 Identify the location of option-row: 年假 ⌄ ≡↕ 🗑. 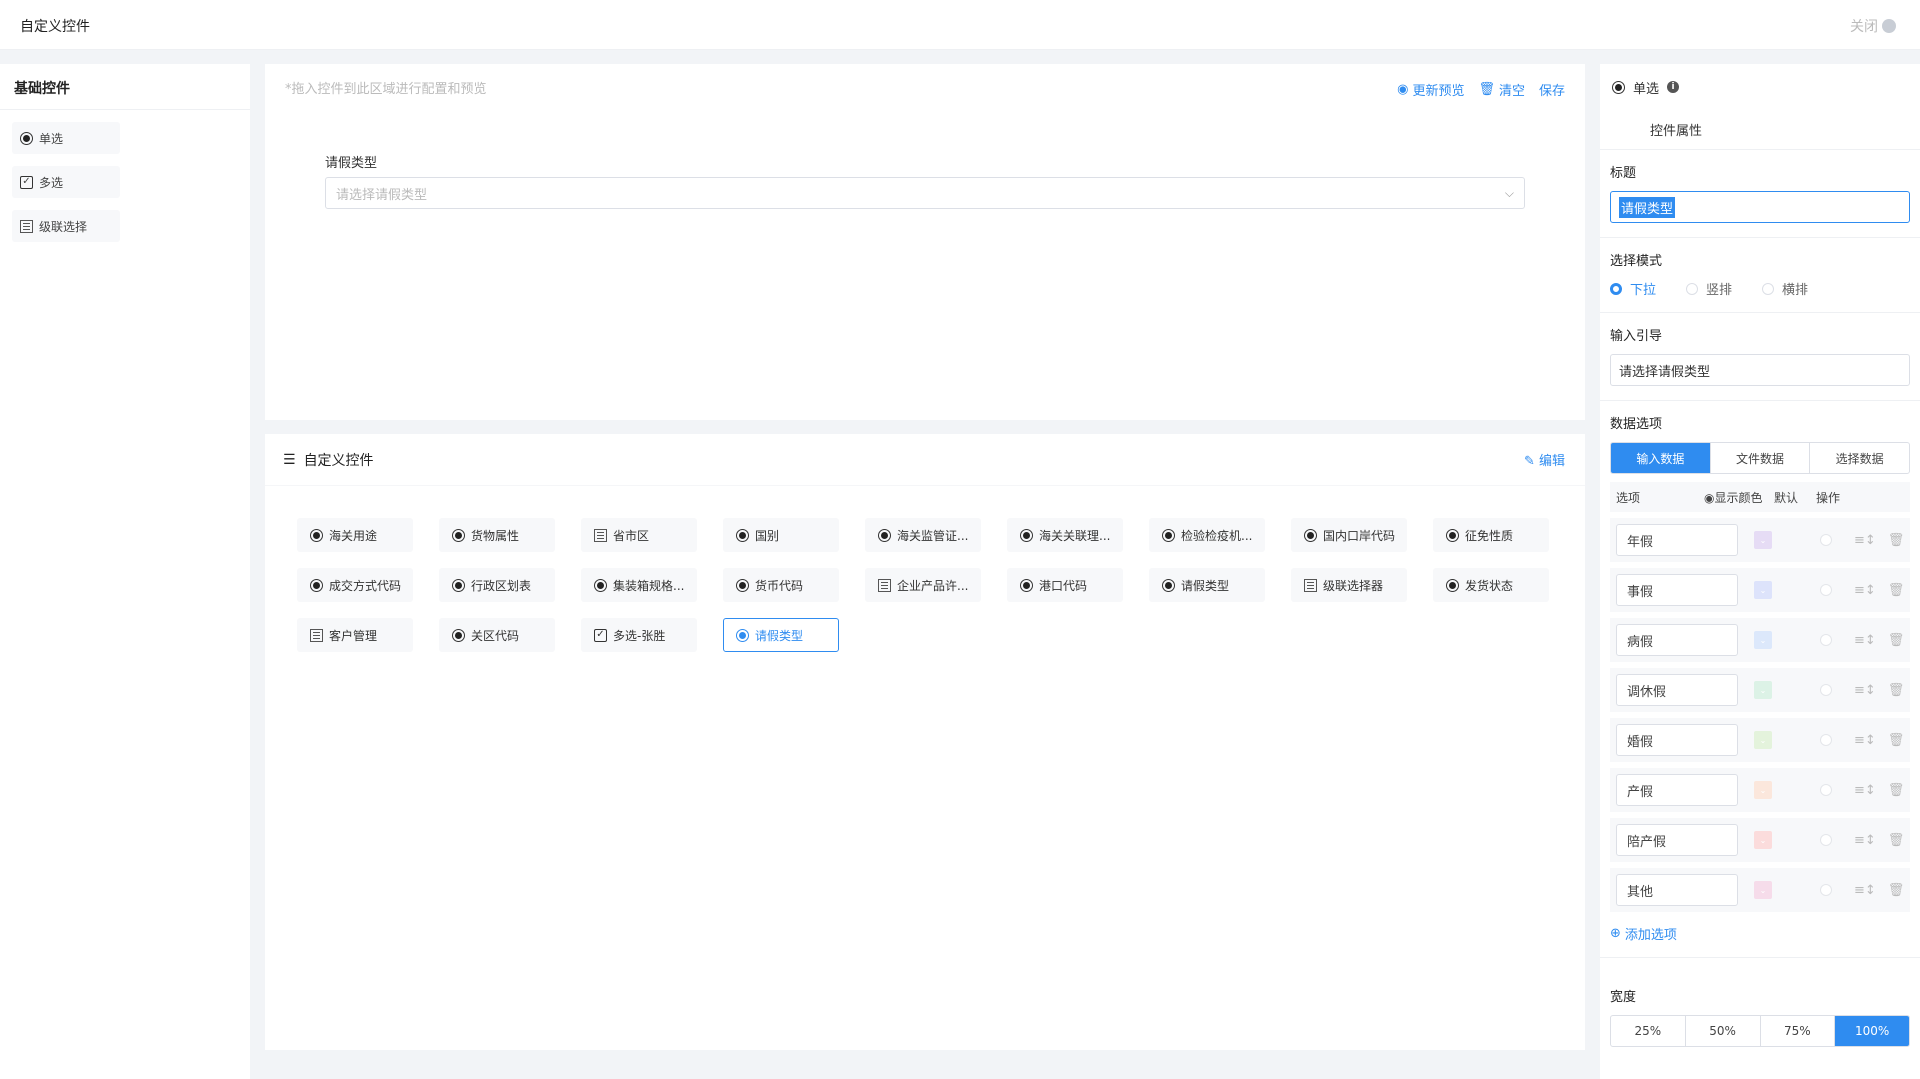
(1760, 540).